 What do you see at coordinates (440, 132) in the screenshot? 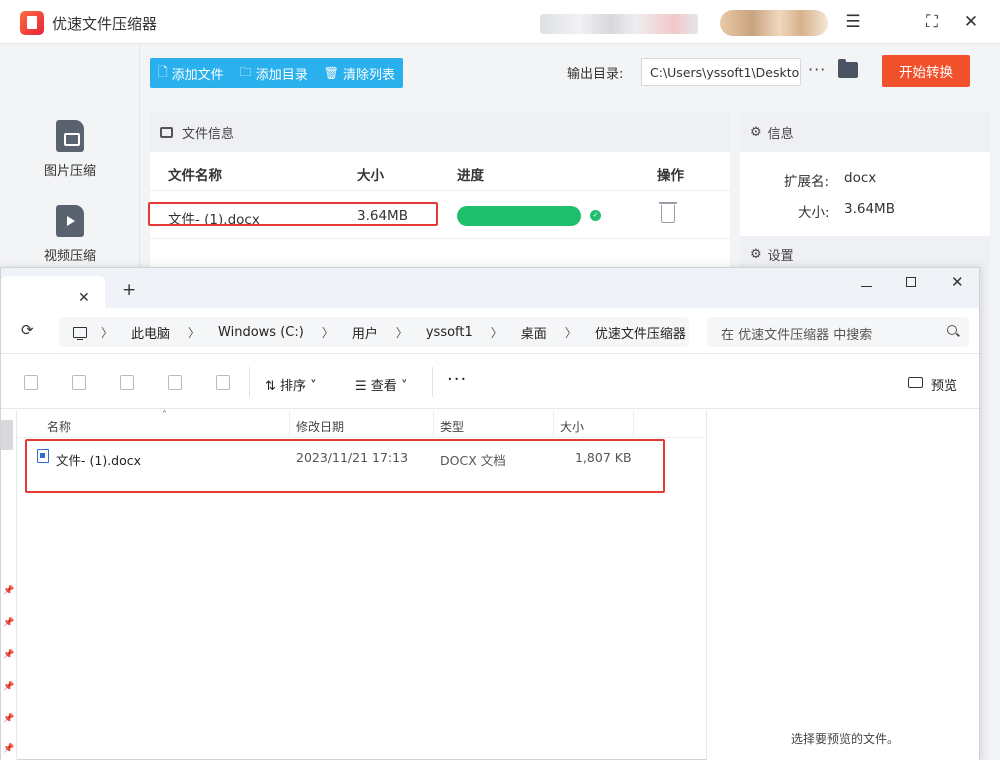
I see `file-info-header: 文件信息` at bounding box center [440, 132].